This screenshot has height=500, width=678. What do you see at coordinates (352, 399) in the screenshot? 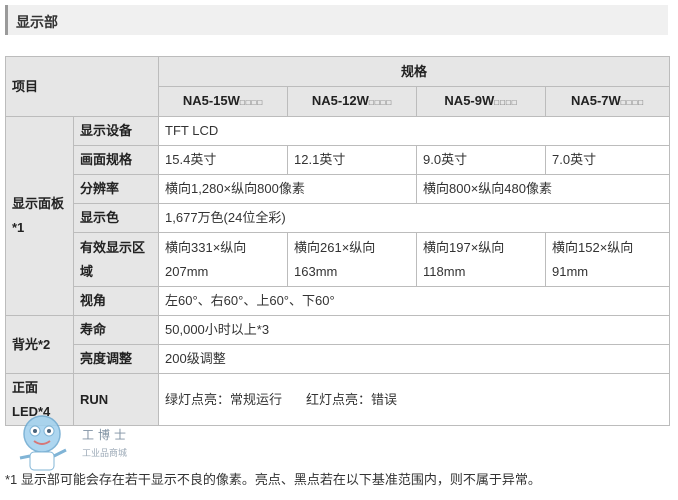
I see `run-red-text: 红灯点亮：错误` at bounding box center [352, 399].